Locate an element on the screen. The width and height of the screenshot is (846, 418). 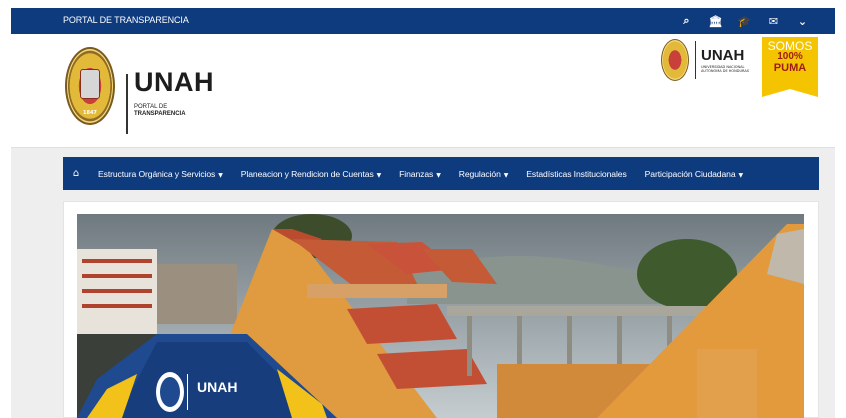
search-icon: ⌕ is located at coordinates (686, 21).